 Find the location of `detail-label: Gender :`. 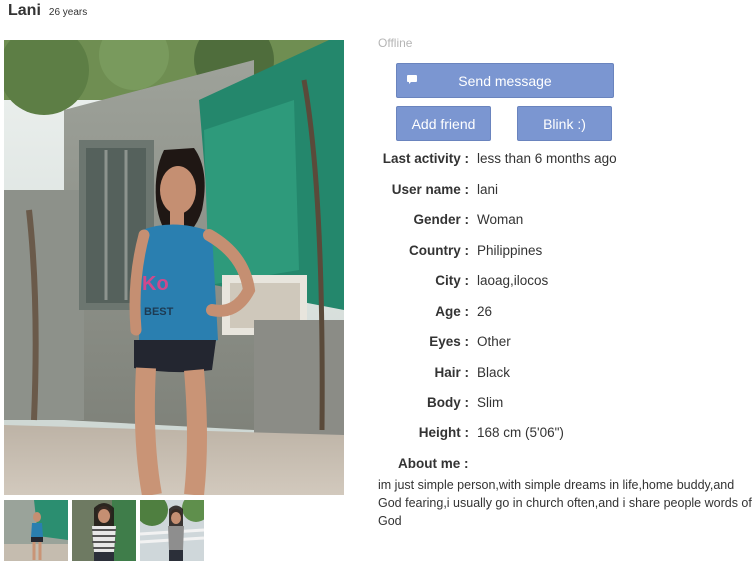

detail-label: Gender : is located at coordinates (441, 219).